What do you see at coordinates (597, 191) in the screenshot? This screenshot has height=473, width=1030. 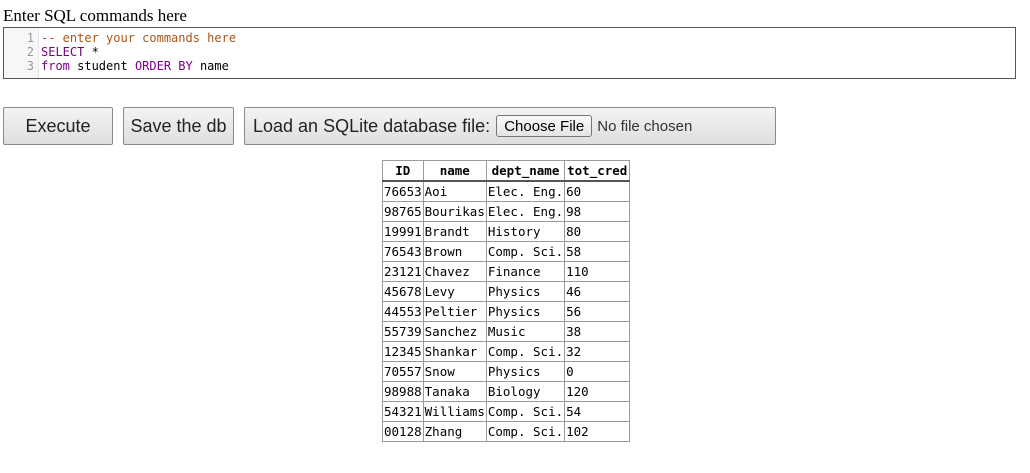 I see `table-cell: 60` at bounding box center [597, 191].